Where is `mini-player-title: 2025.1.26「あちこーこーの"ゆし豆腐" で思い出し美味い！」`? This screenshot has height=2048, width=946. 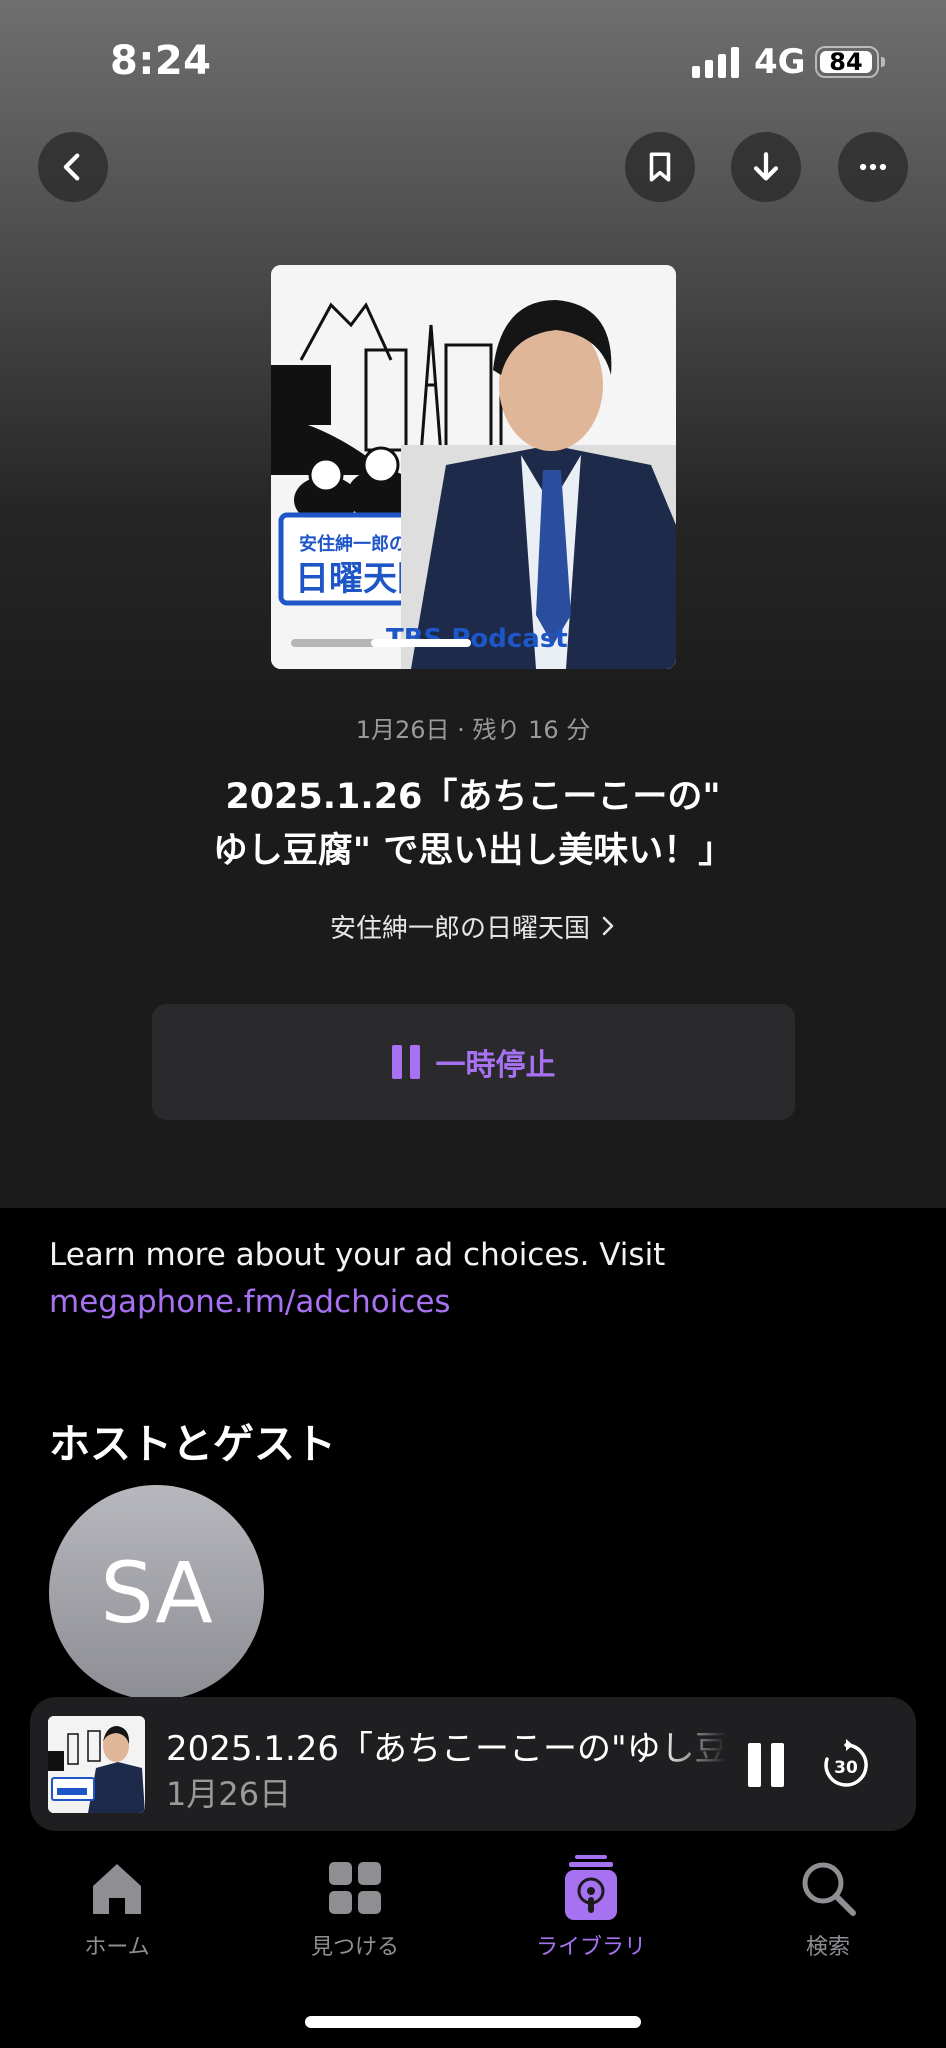
mini-player-title: 2025.1.26「あちこーこーの"ゆし豆腐" で思い出し美味い！」 is located at coordinates (446, 1749).